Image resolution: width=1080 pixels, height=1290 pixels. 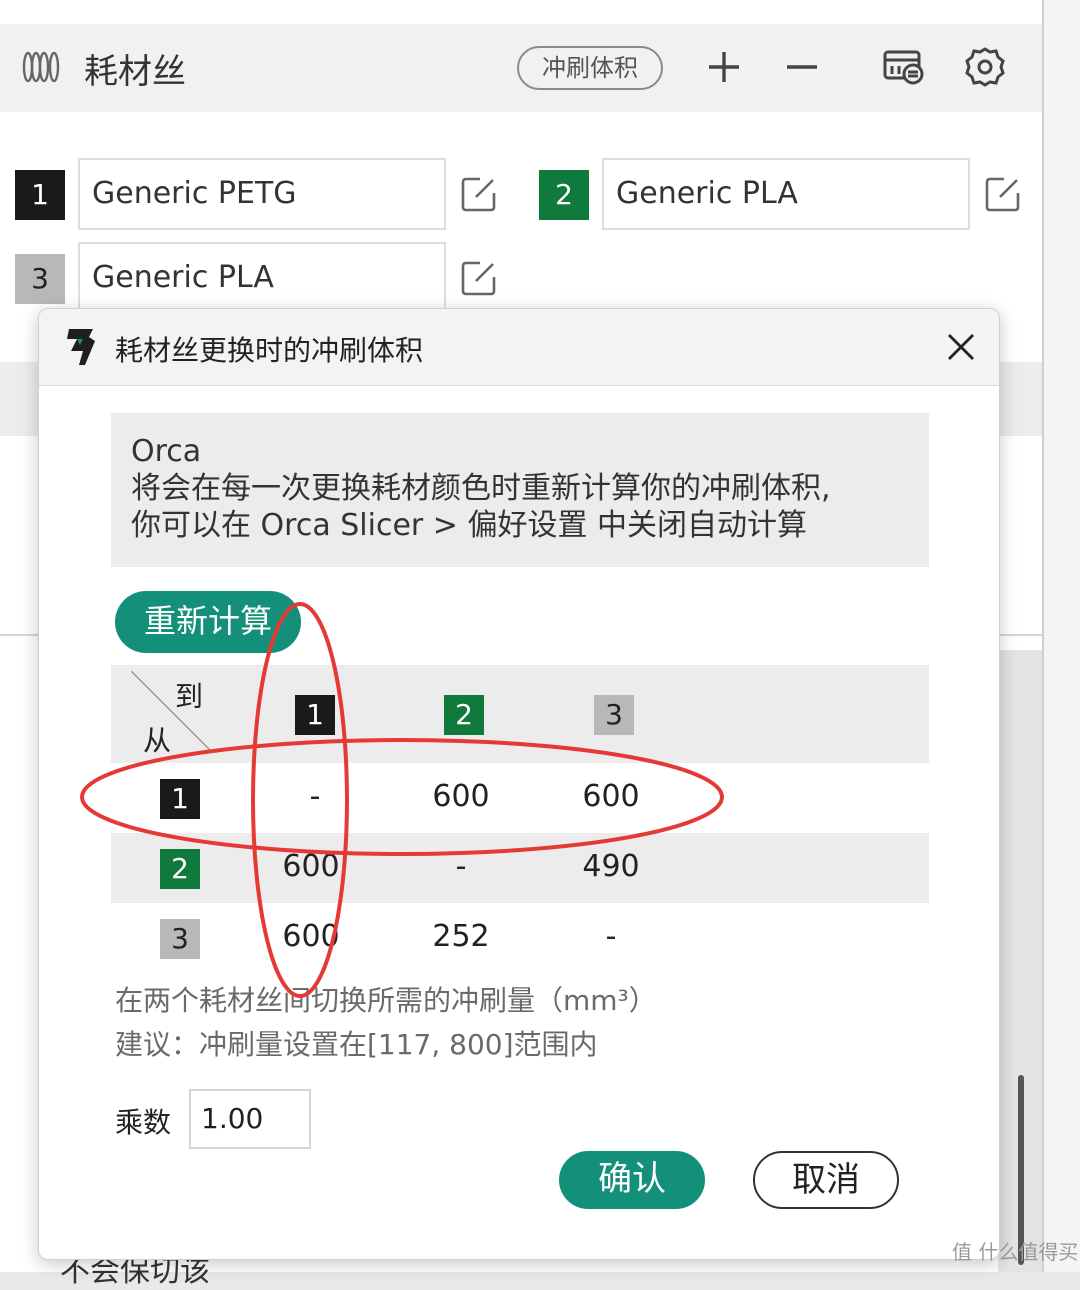 I want to click on multiplier-label: 乘数, so click(x=143, y=1122).